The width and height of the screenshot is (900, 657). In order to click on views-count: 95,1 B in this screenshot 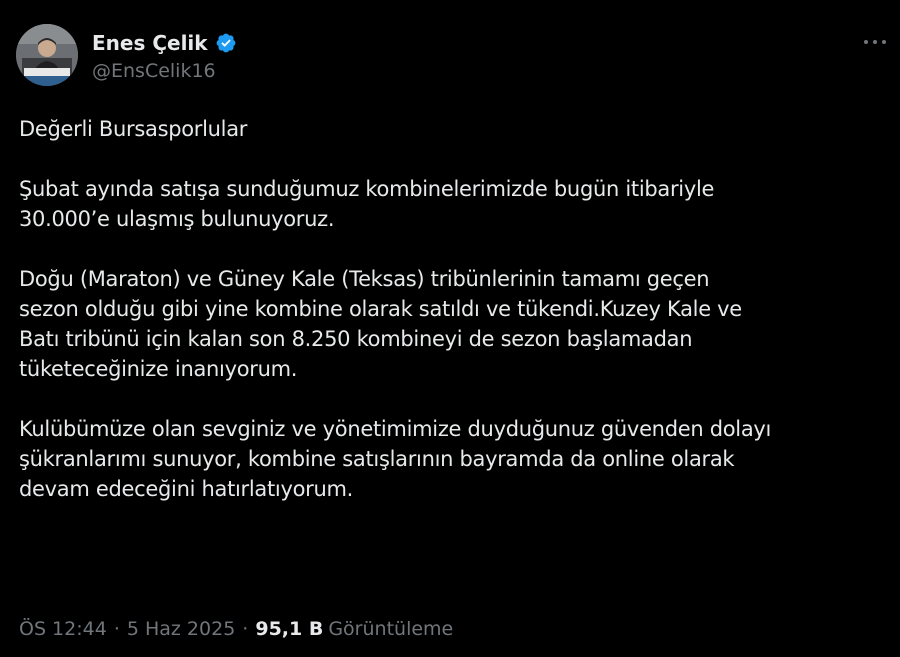, I will do `click(289, 629)`.